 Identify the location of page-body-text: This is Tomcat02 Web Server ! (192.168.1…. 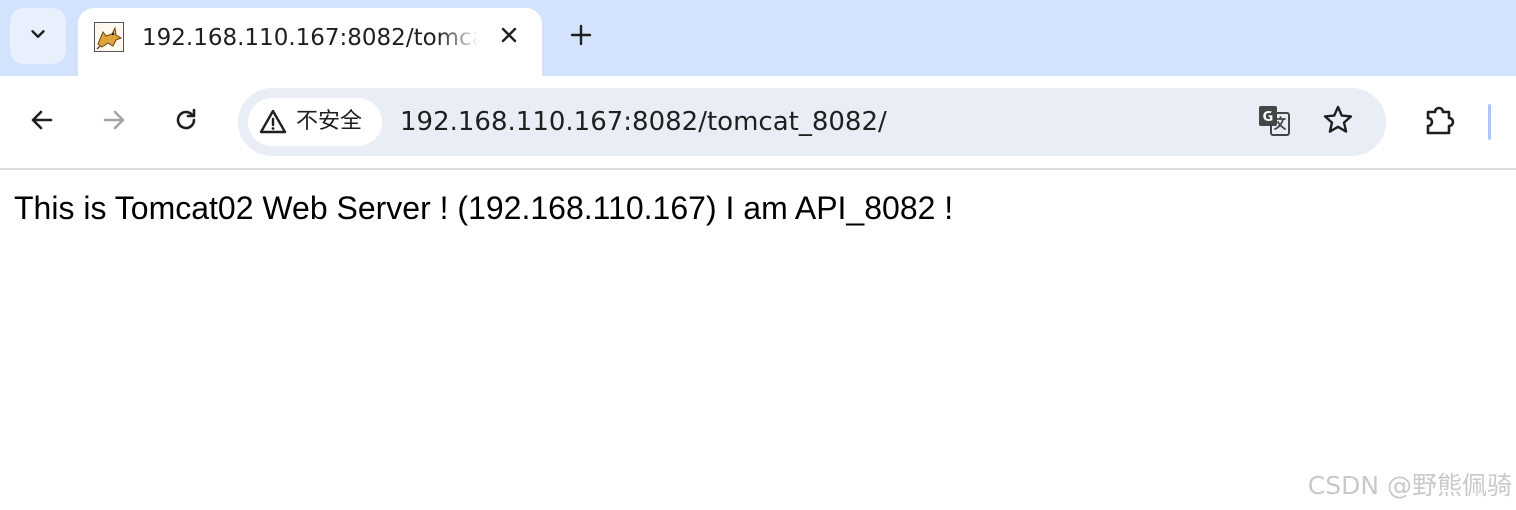
(484, 208).